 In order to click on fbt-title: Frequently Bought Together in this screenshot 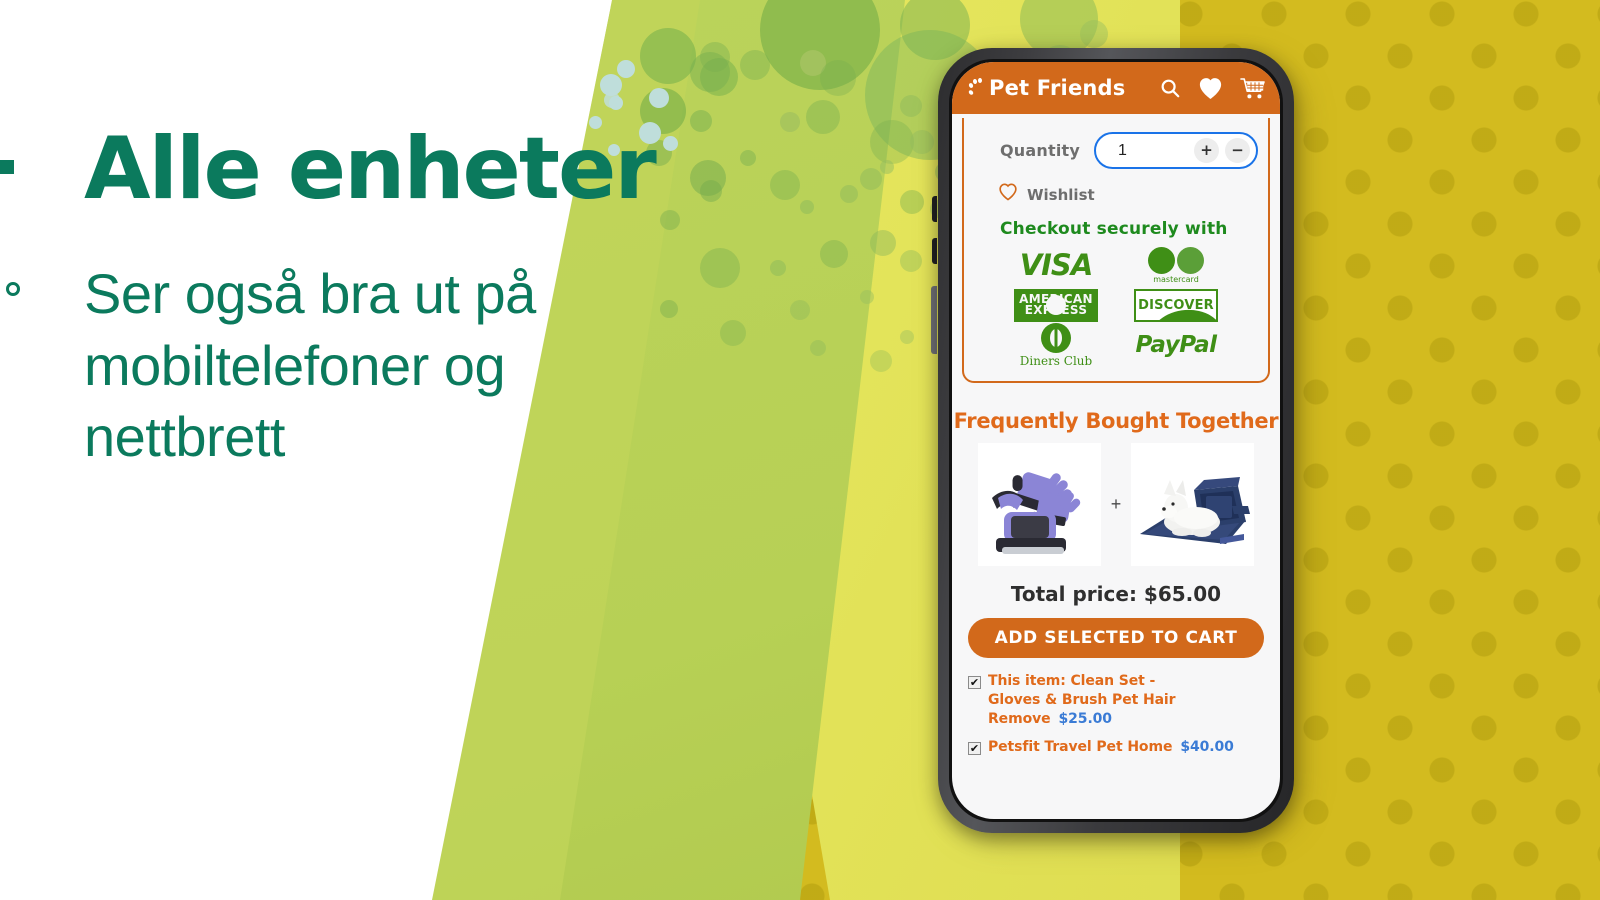, I will do `click(1116, 421)`.